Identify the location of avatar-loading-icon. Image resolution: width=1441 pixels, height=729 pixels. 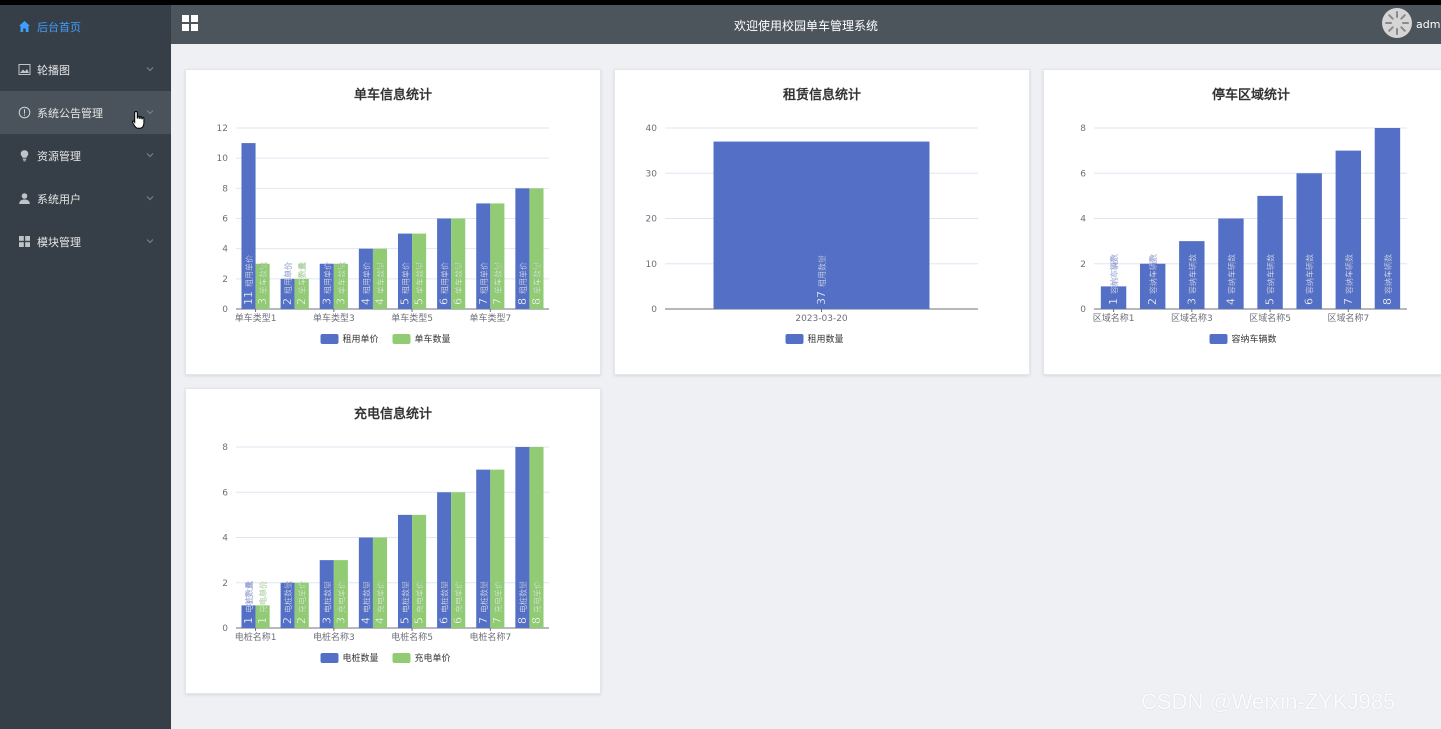
(1397, 23).